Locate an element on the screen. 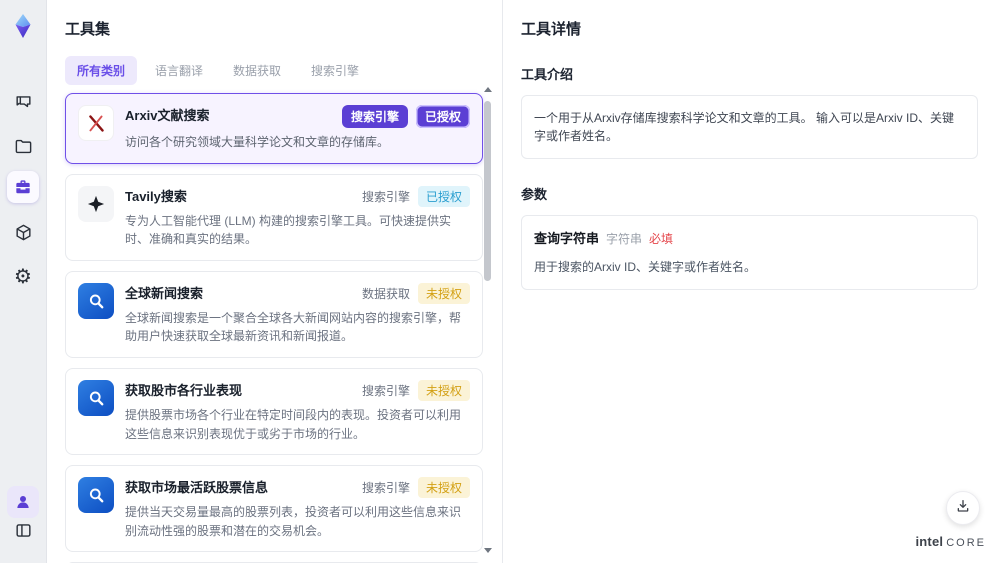 This screenshot has width=1000, height=563. category-tab: 语言翻译 is located at coordinates (179, 70).